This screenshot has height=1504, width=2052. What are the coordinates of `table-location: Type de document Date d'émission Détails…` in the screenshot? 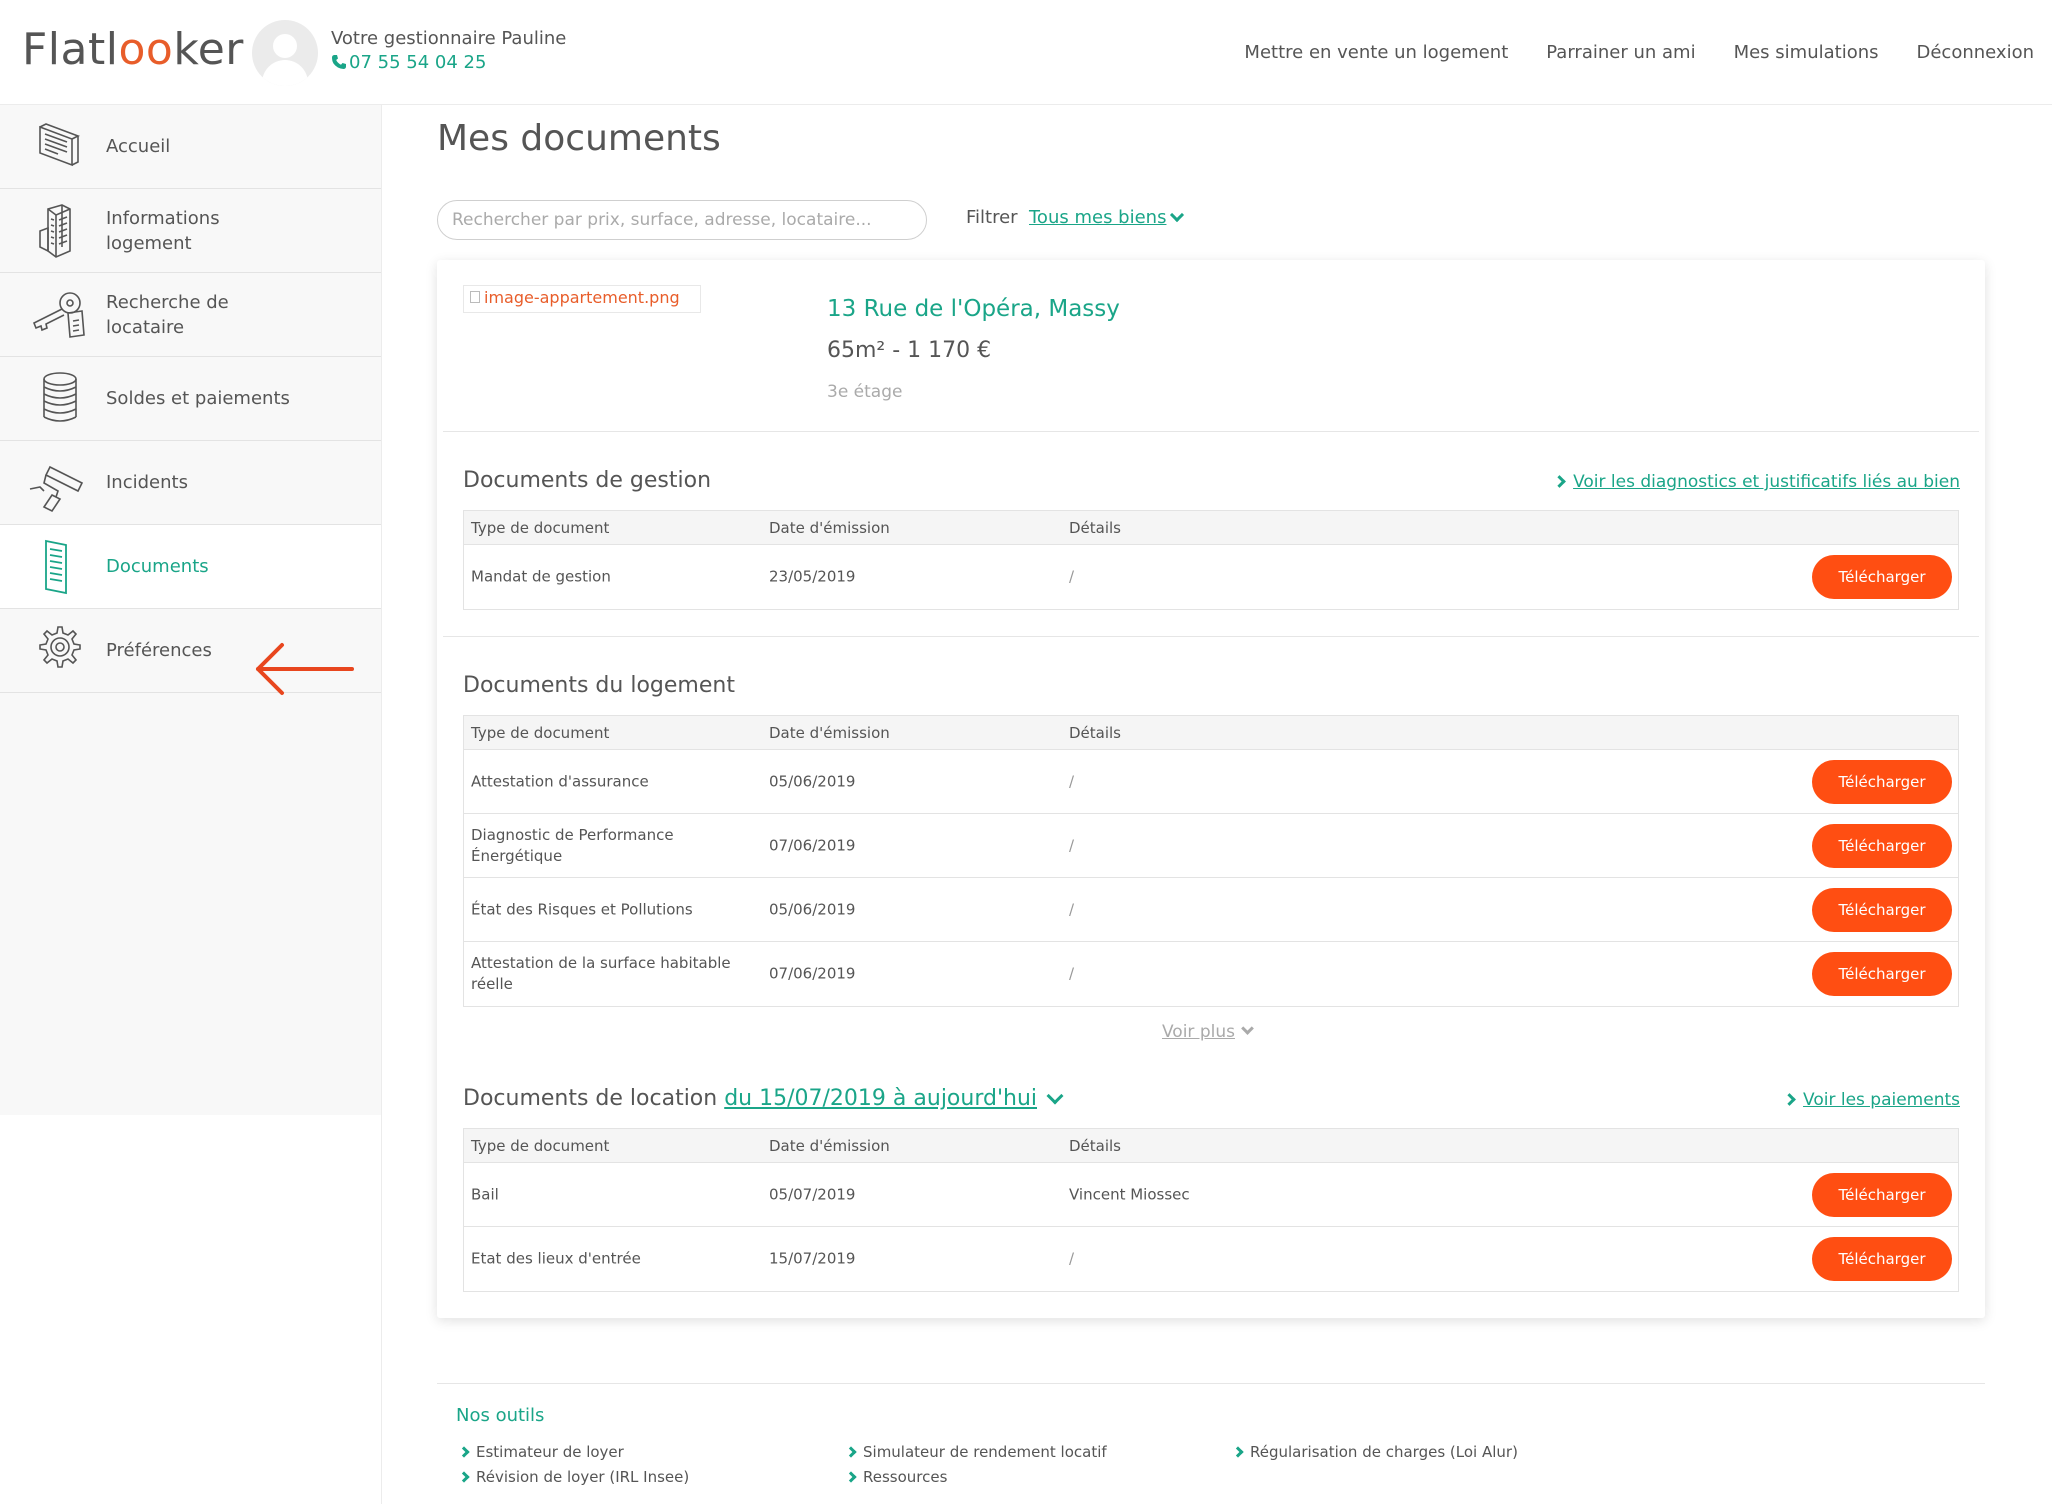 It's located at (1211, 1210).